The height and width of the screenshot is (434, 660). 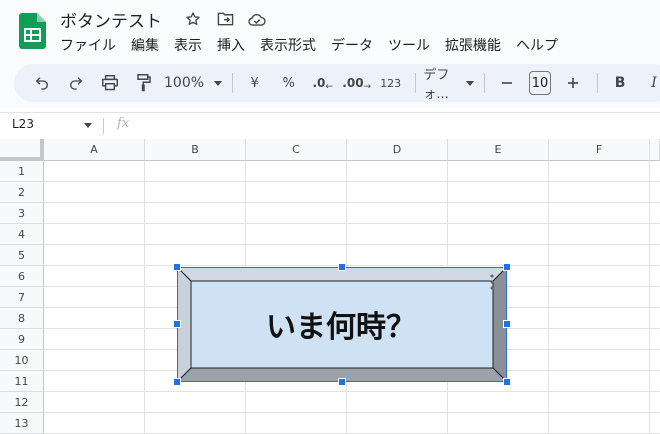 I want to click on cloud-done-icon, so click(x=257, y=19).